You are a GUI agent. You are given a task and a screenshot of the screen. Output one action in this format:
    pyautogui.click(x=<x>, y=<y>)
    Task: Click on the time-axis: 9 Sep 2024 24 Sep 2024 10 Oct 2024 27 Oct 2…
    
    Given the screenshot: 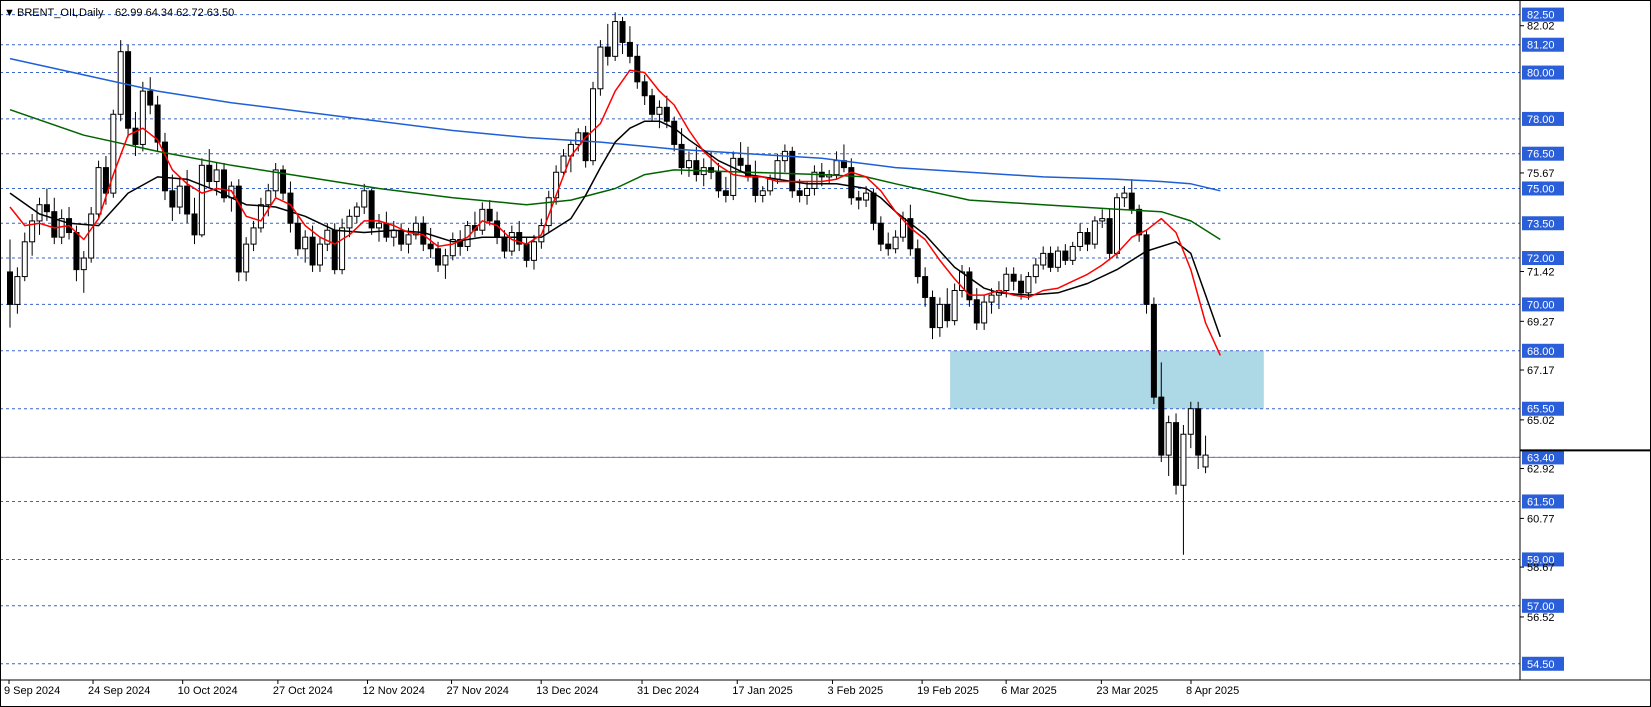 What is the action you would take?
    pyautogui.click(x=621, y=688)
    